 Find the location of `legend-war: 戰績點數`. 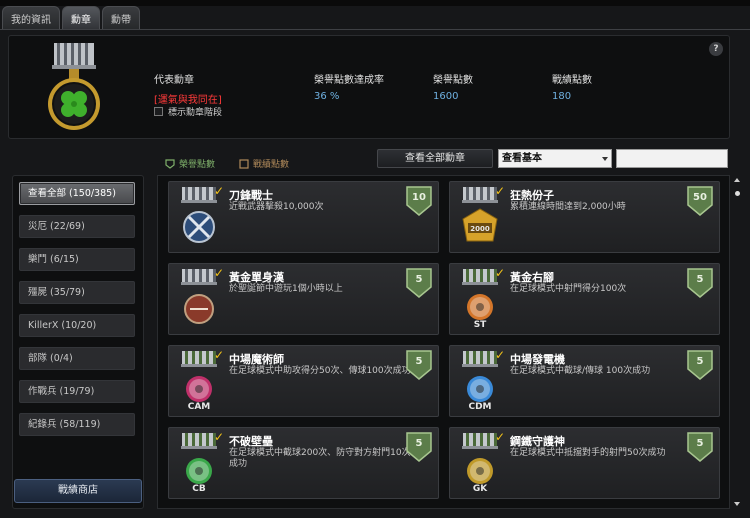

legend-war: 戰績點數 is located at coordinates (264, 163).